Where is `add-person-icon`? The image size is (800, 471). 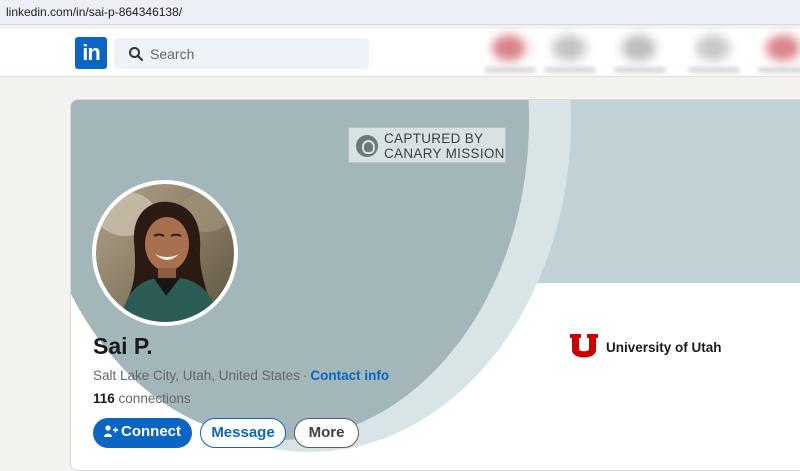 add-person-icon is located at coordinates (111, 430).